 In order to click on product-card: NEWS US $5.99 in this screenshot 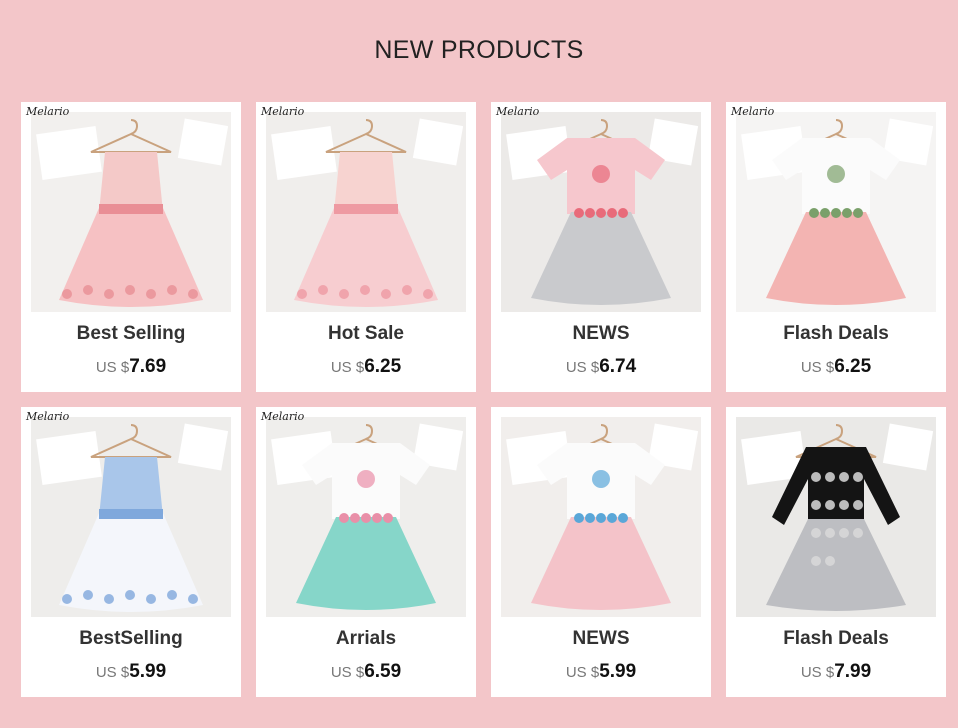, I will do `click(601, 552)`.